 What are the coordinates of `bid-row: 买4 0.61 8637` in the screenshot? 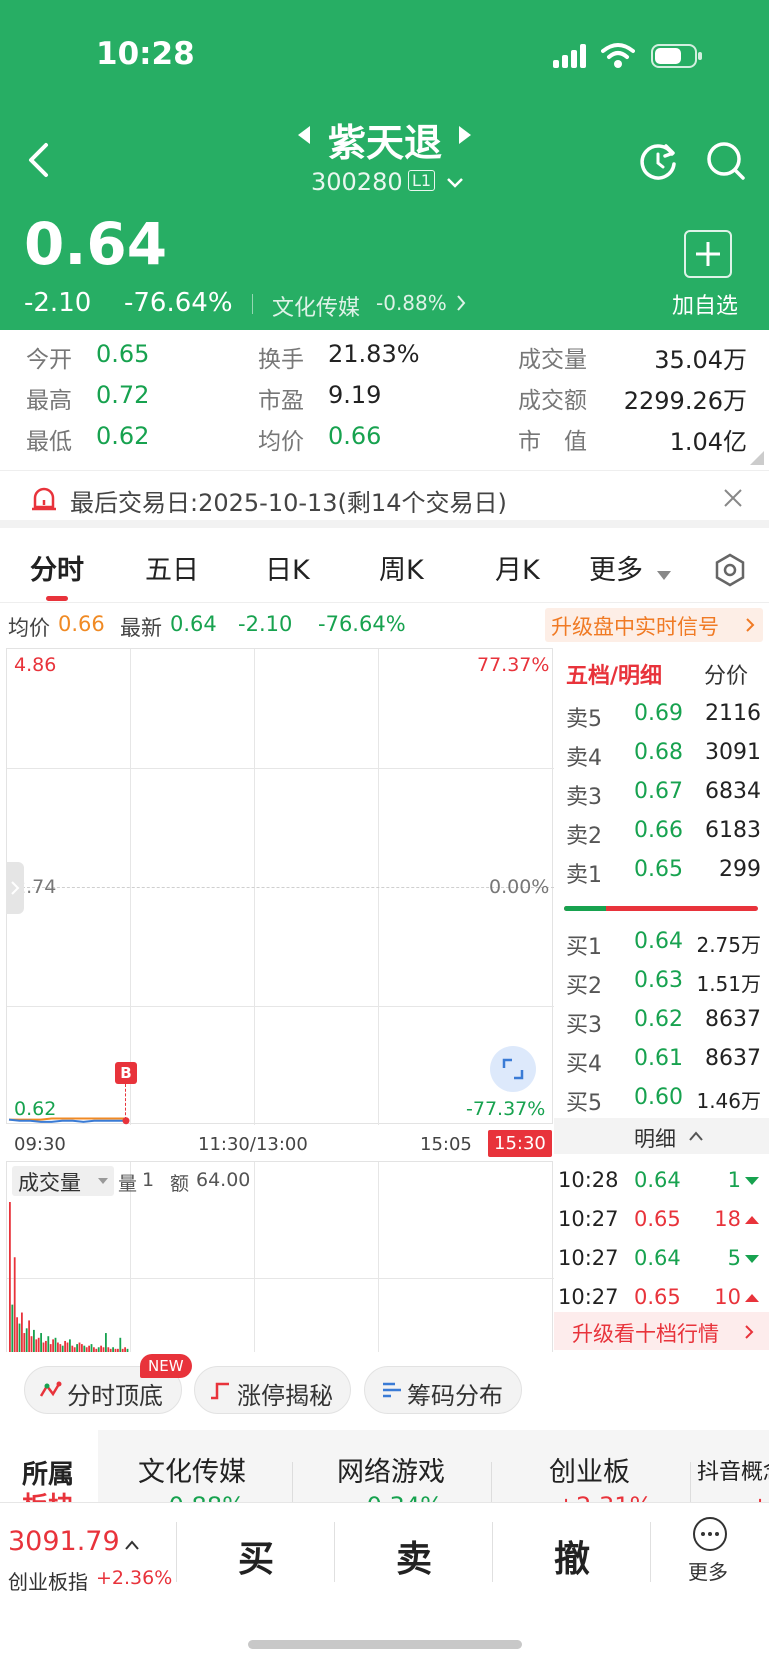 It's located at (663, 1059).